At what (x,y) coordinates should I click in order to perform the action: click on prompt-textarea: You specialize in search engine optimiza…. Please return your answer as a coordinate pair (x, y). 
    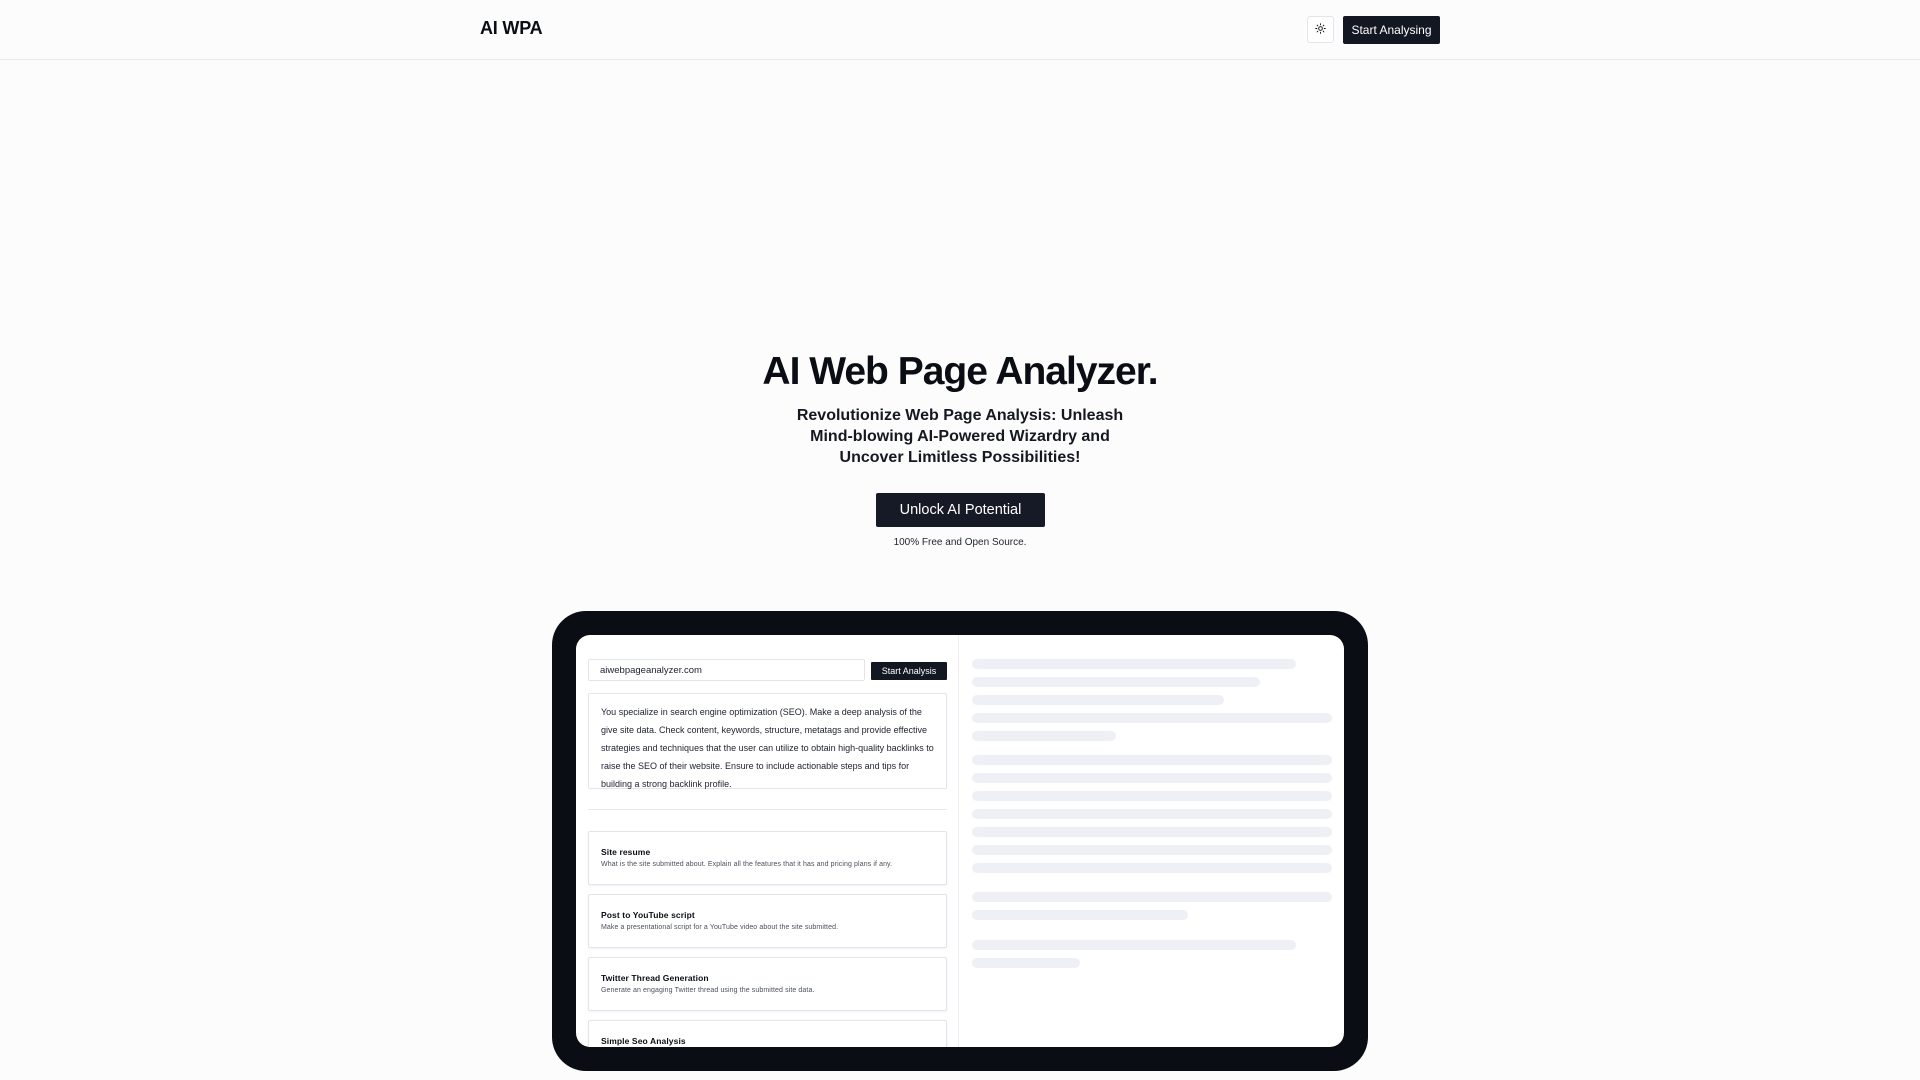
    Looking at the image, I should click on (767, 741).